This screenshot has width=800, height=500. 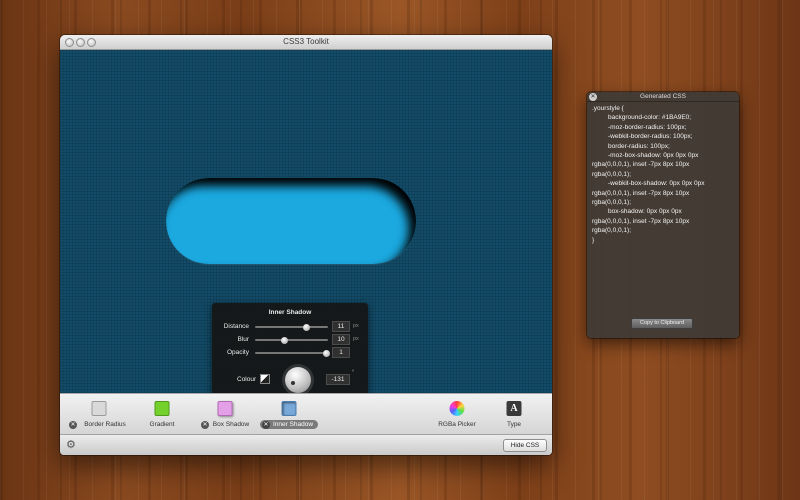 I want to click on bottom-bar: ⚙ Hide CSS, so click(x=306, y=444).